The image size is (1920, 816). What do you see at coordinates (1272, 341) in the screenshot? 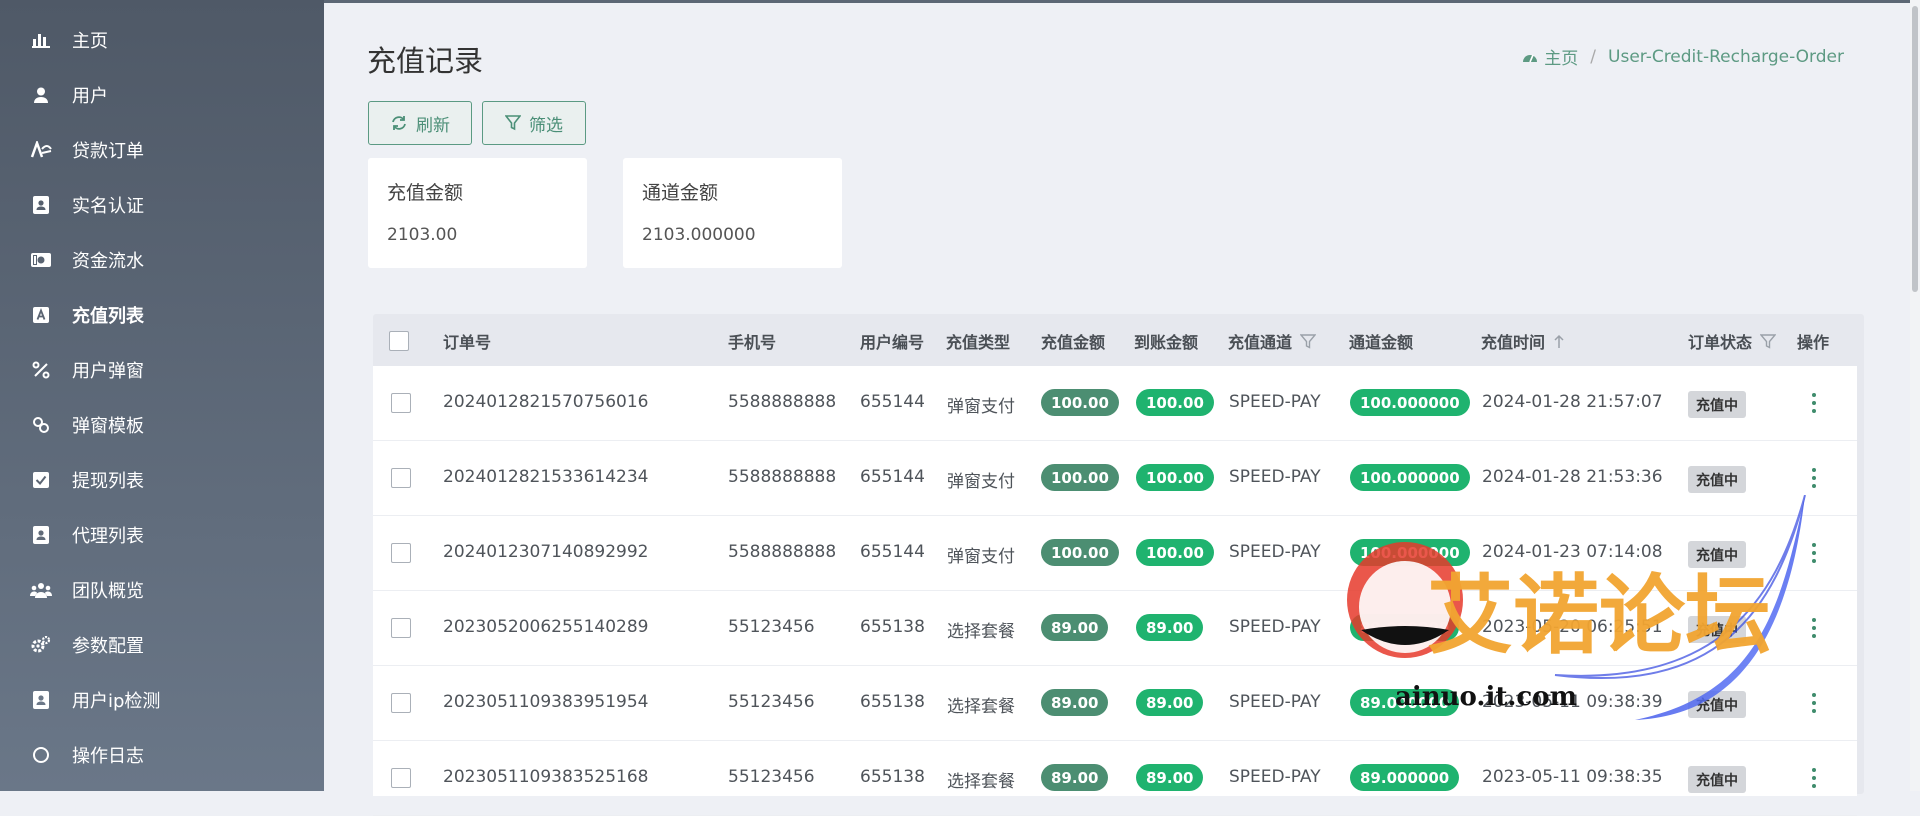
I see `col-channel: 充值通道` at bounding box center [1272, 341].